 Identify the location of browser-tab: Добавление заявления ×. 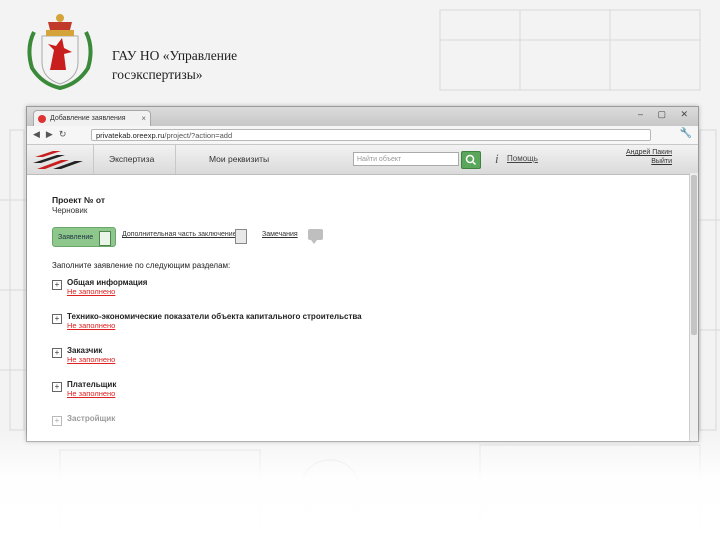
(92, 118).